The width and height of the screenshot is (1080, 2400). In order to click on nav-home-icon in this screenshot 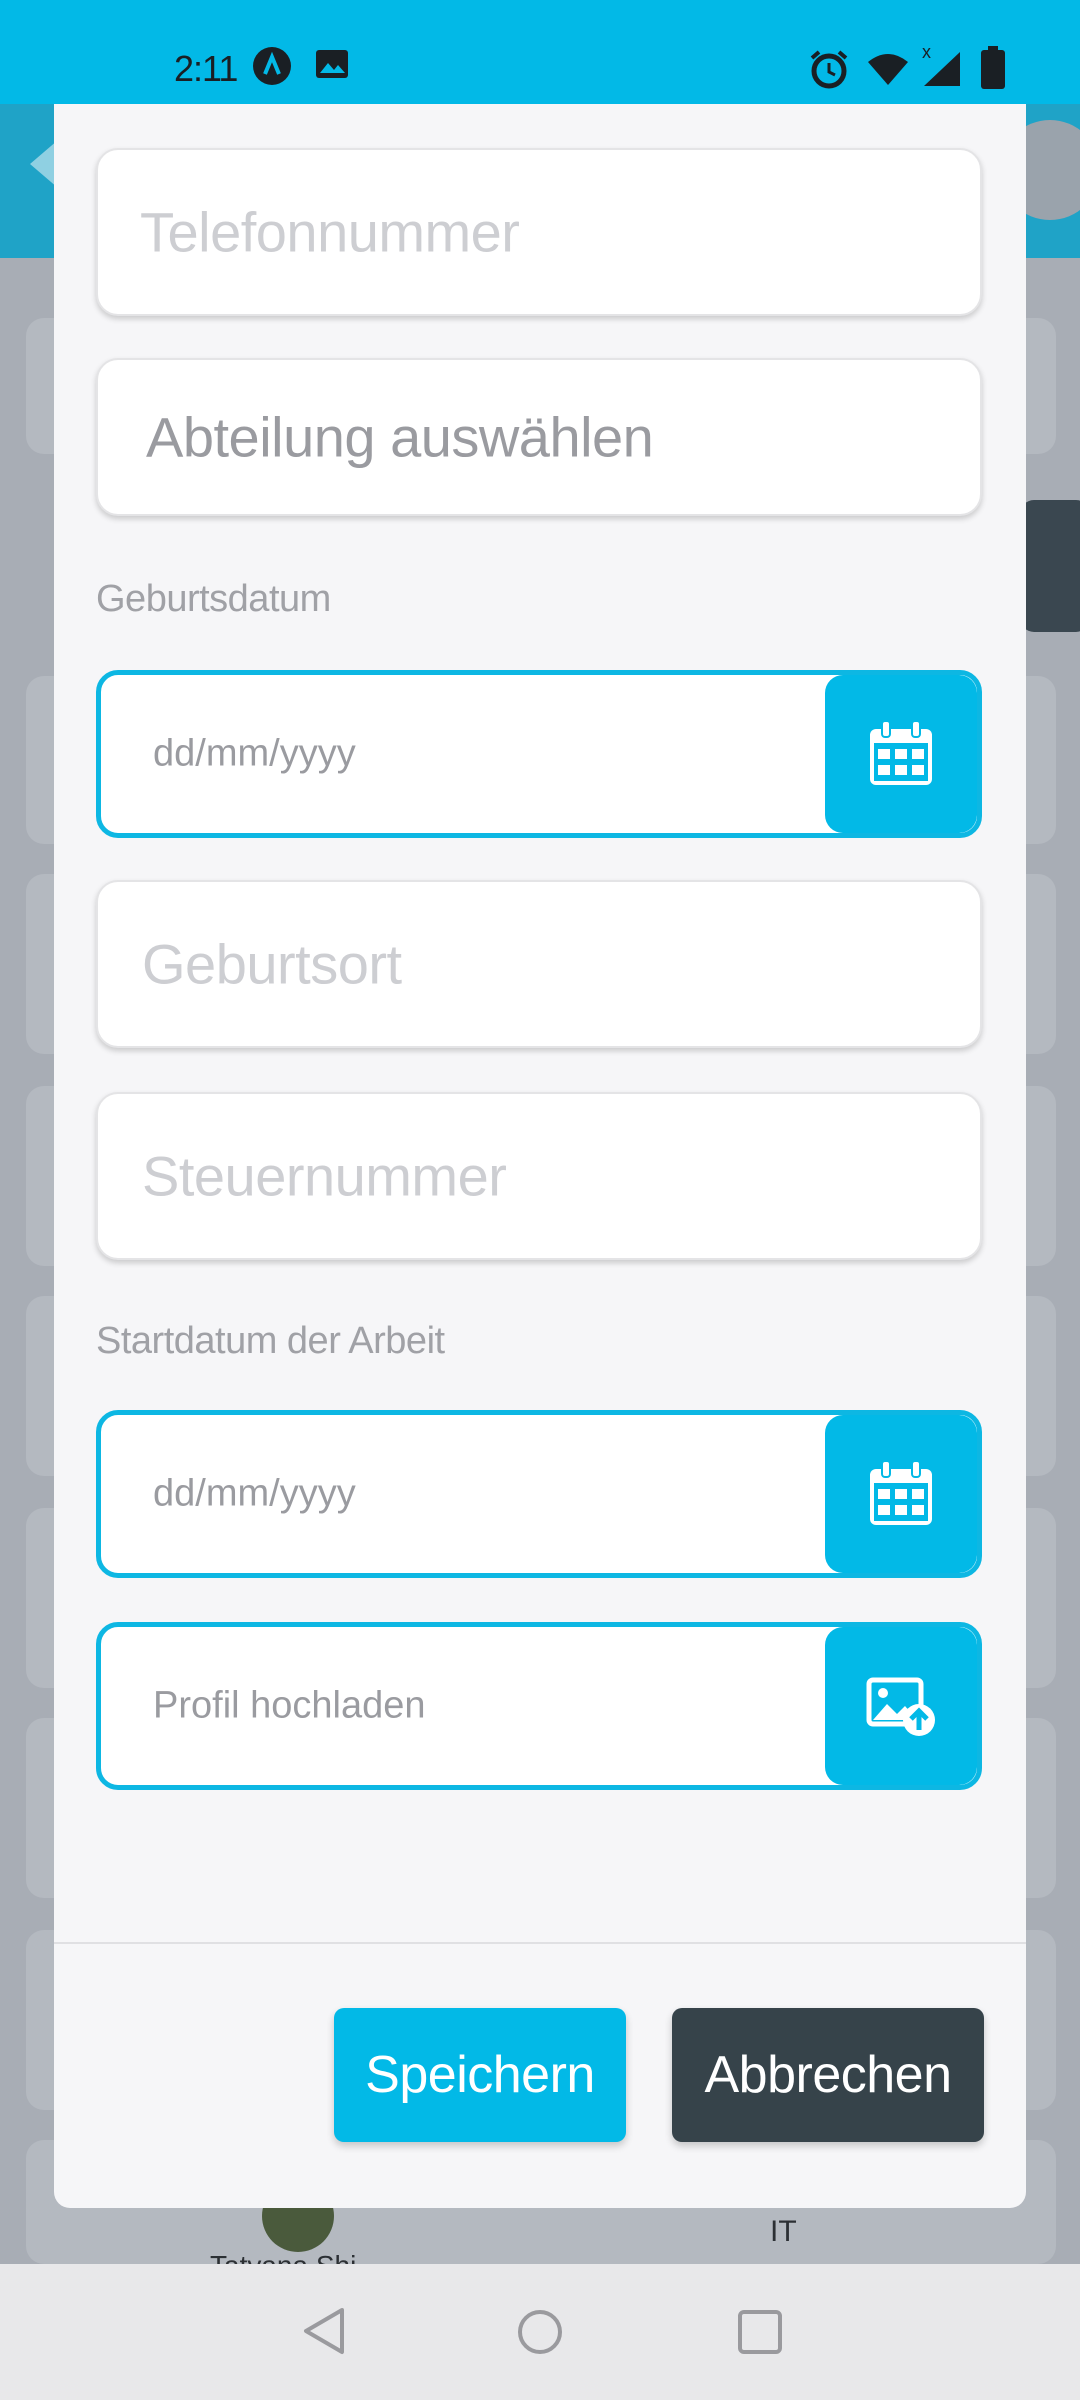, I will do `click(540, 2332)`.